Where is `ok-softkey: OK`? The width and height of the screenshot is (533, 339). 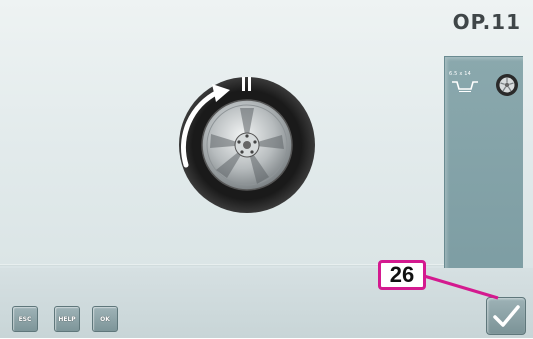 ok-softkey: OK is located at coordinates (105, 319).